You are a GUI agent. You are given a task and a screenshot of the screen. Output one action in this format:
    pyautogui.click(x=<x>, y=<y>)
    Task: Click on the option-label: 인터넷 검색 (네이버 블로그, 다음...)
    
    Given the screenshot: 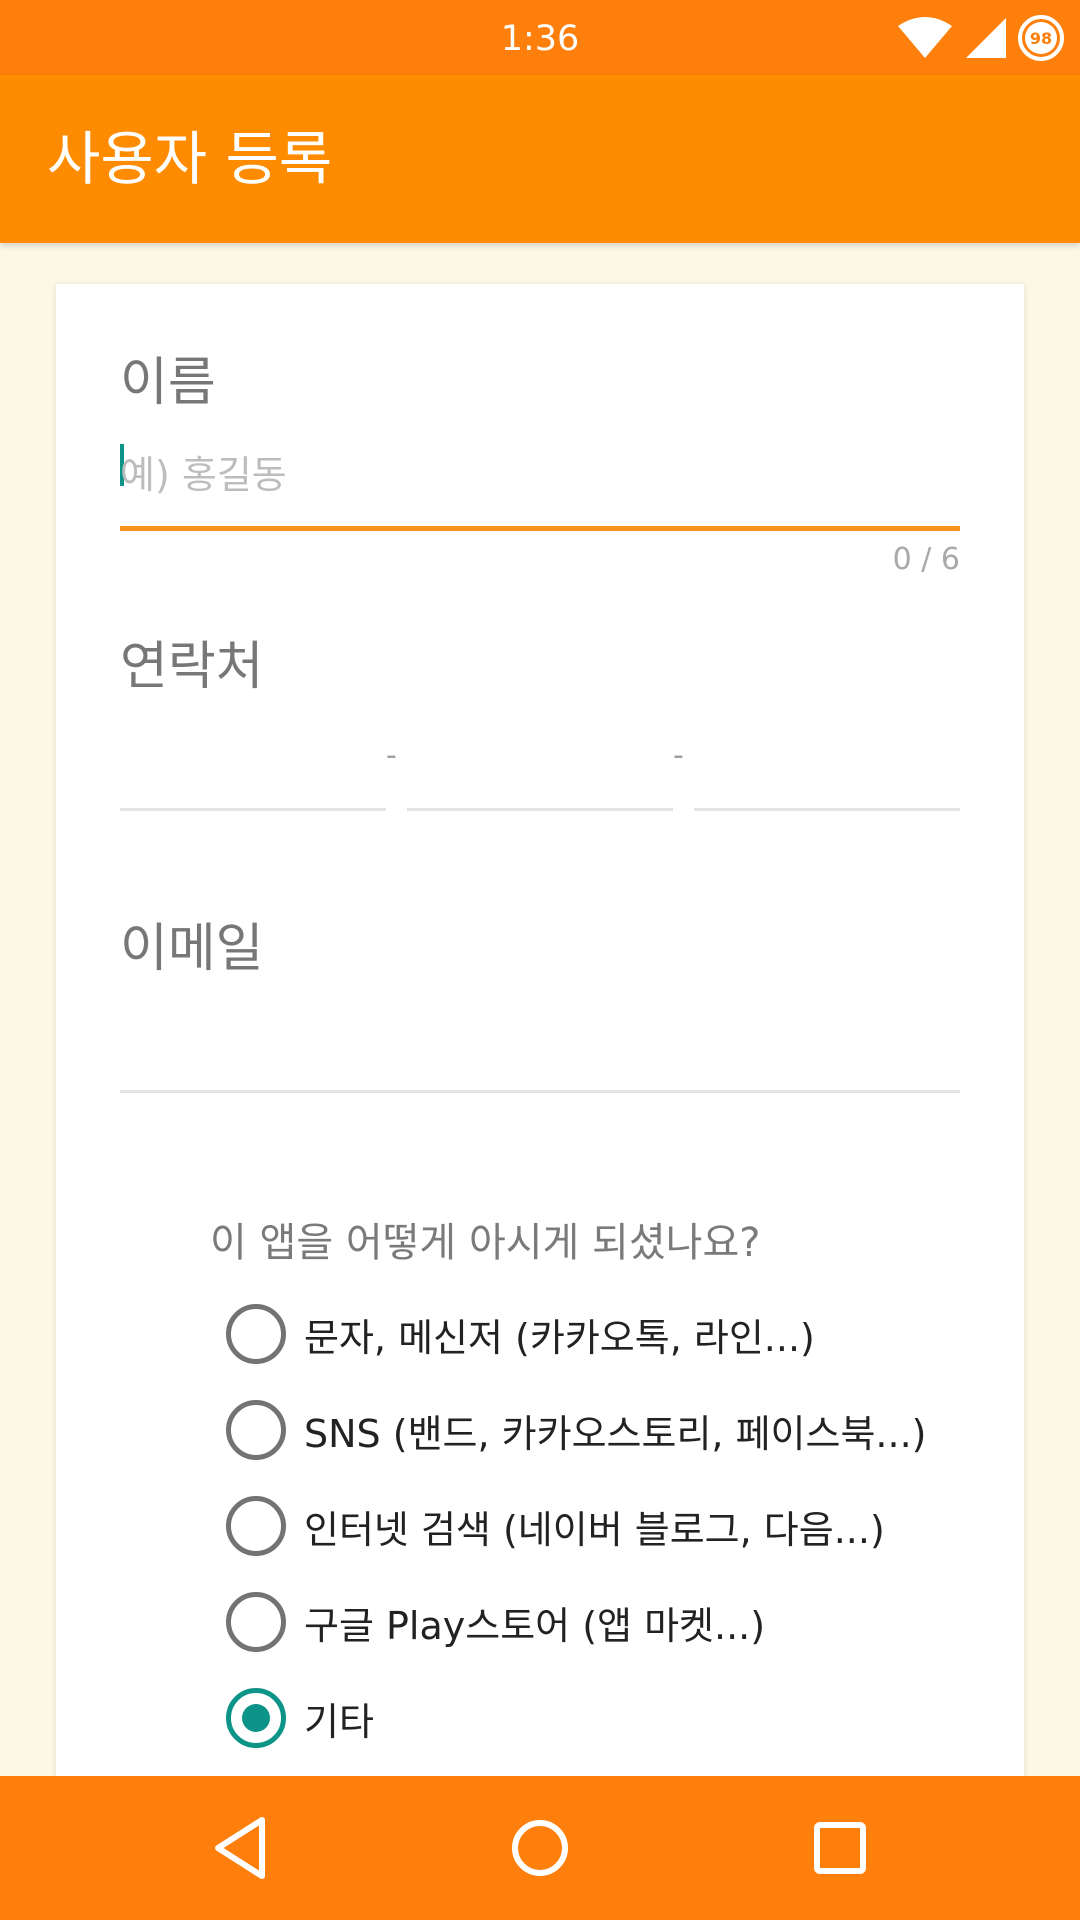 What is the action you would take?
    pyautogui.click(x=594, y=1529)
    